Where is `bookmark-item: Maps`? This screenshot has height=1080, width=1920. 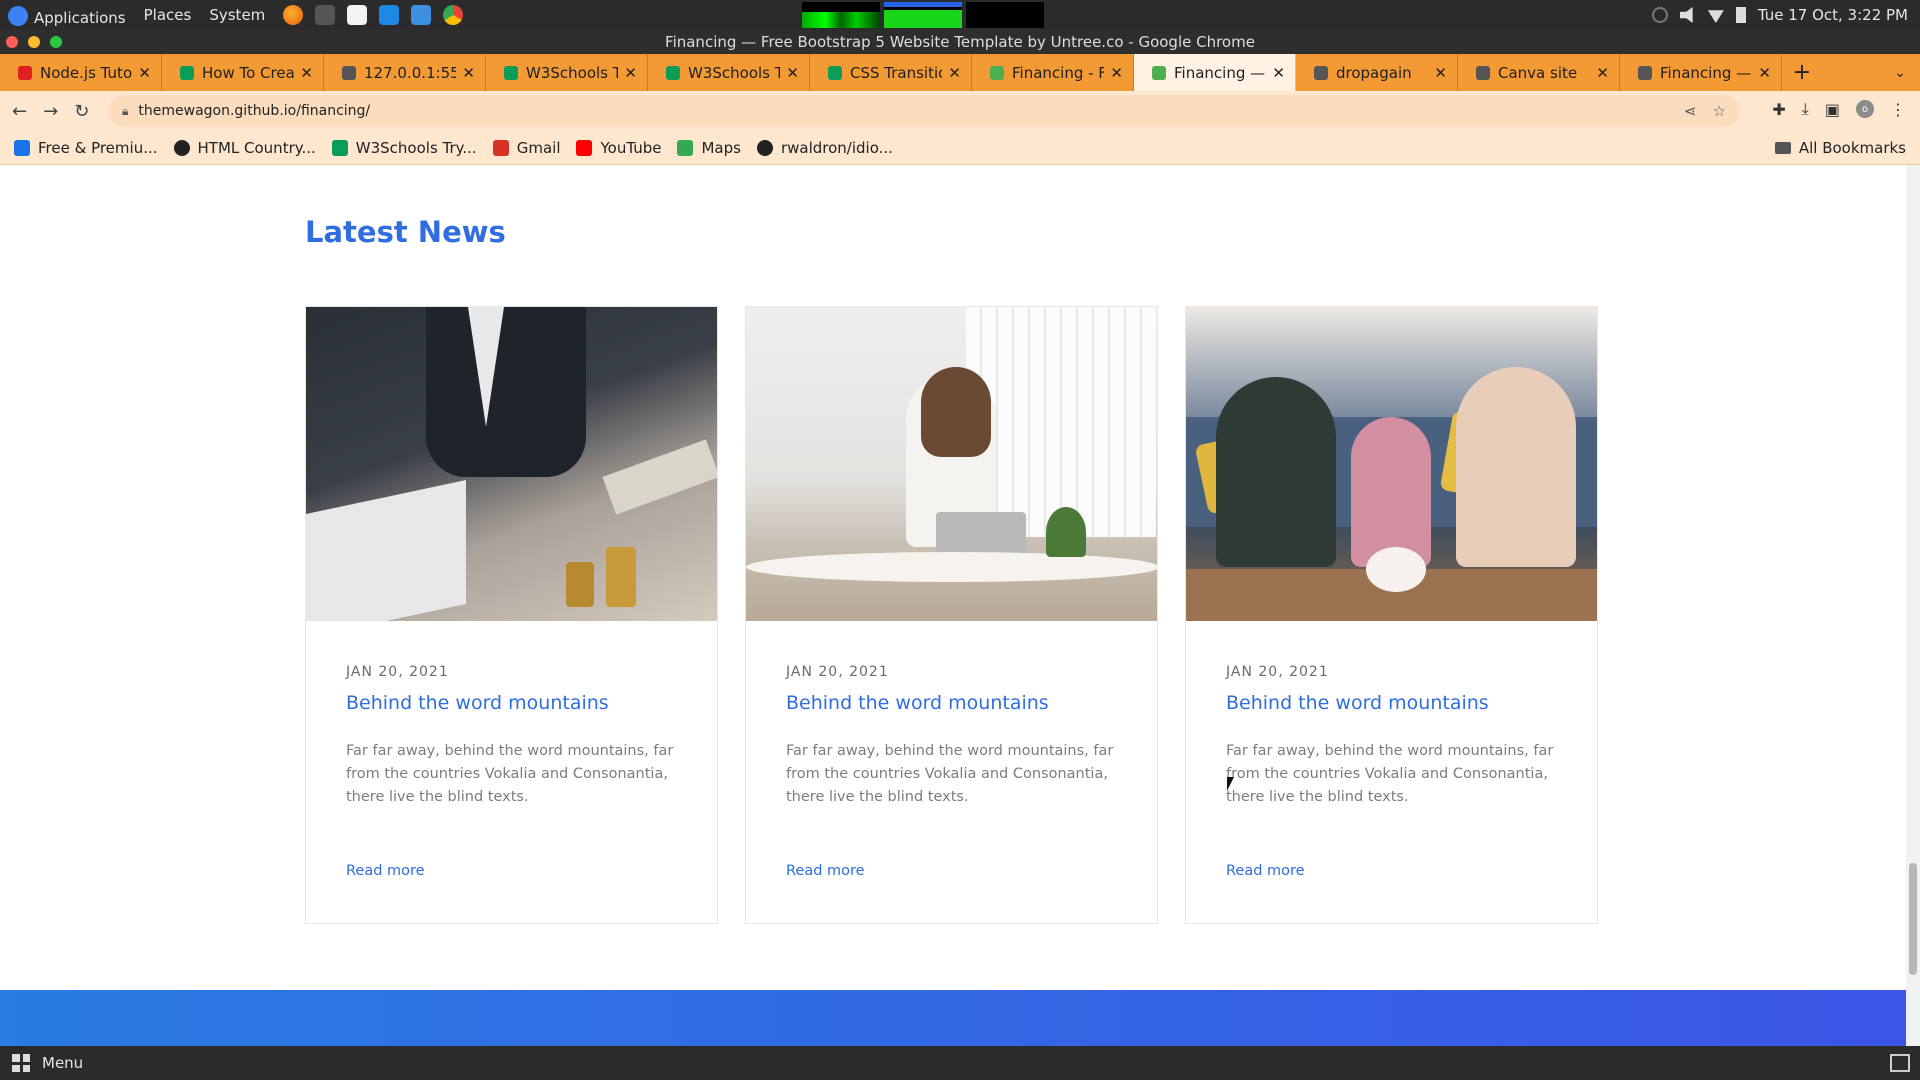 bookmark-item: Maps is located at coordinates (709, 148).